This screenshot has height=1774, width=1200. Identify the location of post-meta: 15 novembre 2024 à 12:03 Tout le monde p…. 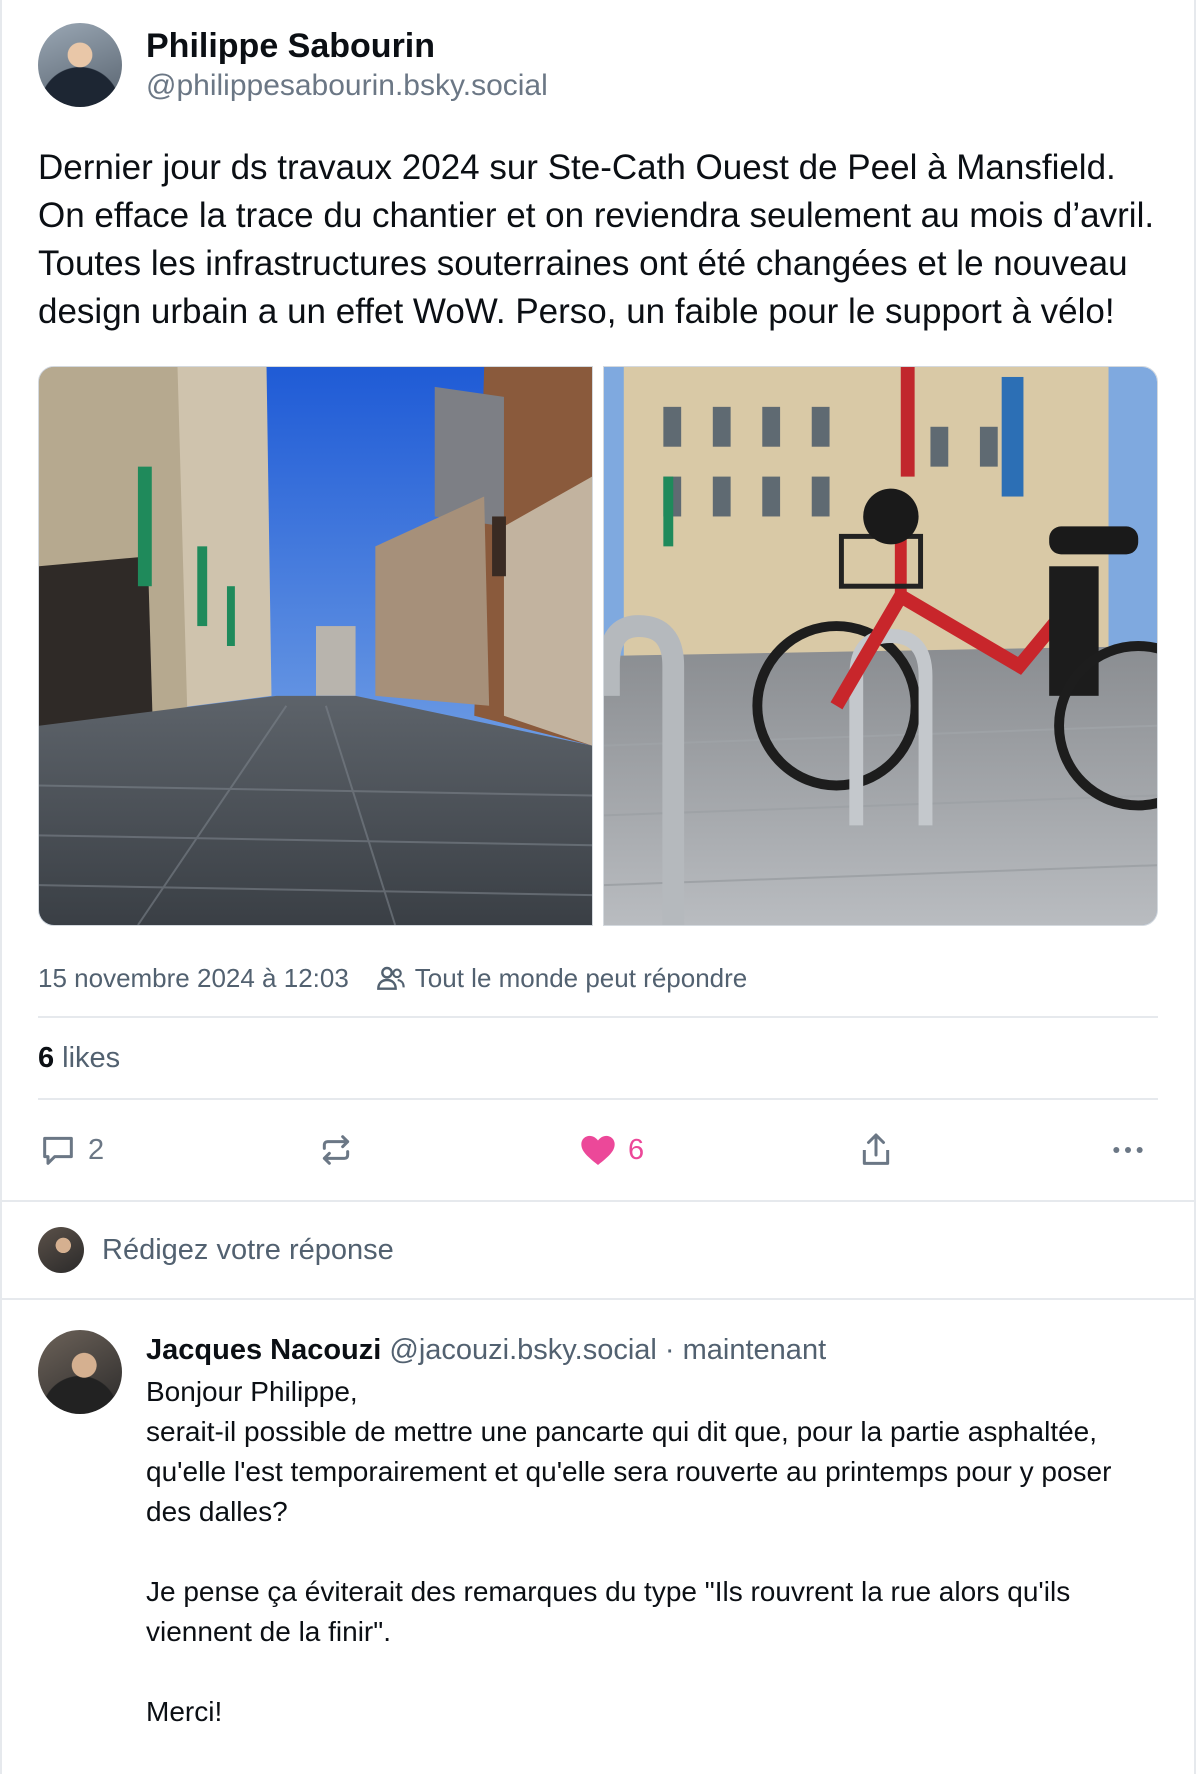
(598, 978).